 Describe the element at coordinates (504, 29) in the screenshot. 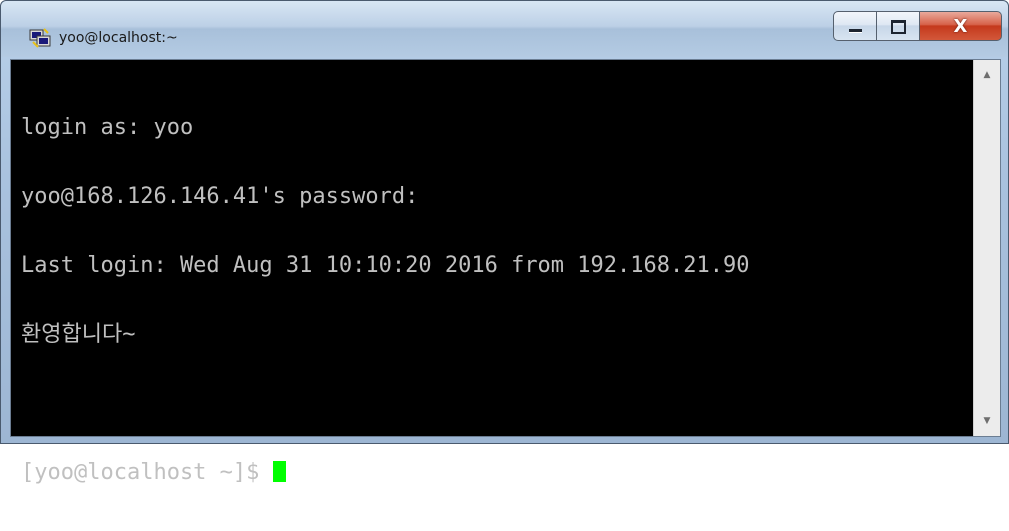

I see `title-bar: yoo@localhost:~ X` at that location.